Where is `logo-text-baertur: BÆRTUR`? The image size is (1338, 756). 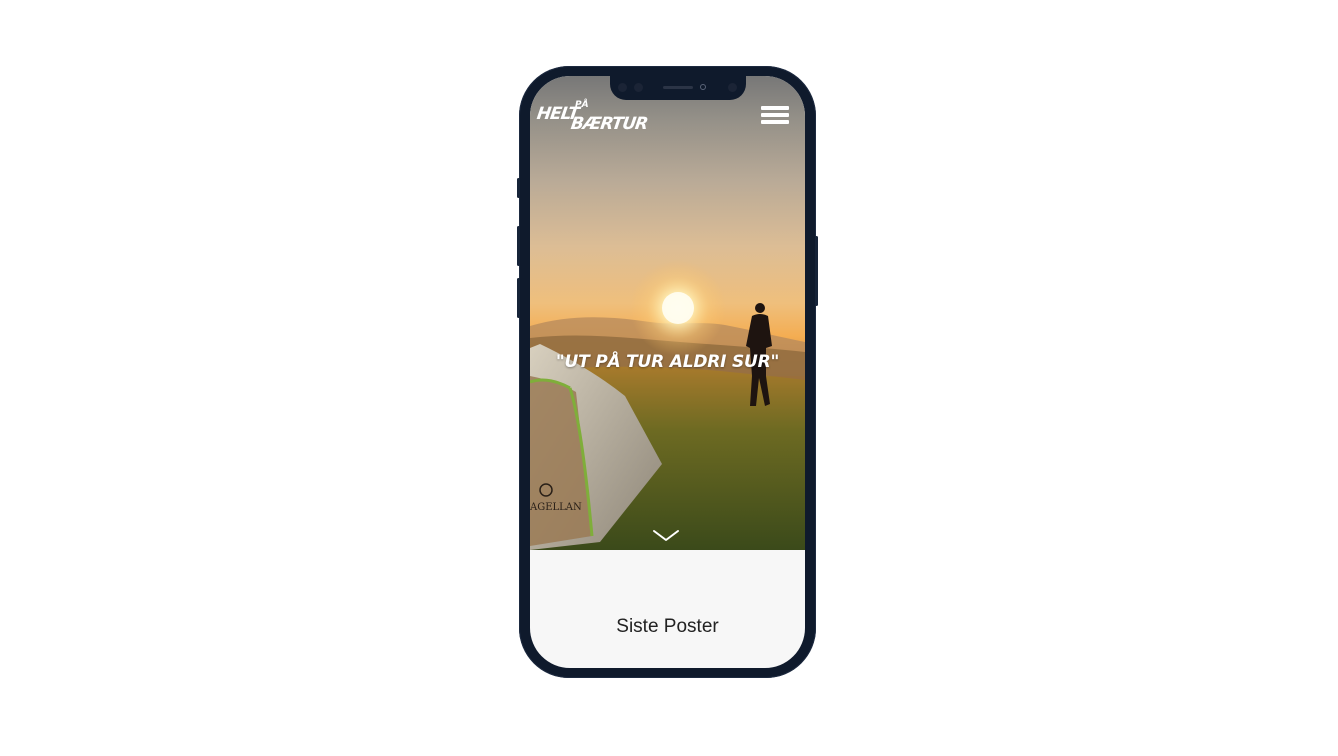 logo-text-baertur: BÆRTUR is located at coordinates (609, 124).